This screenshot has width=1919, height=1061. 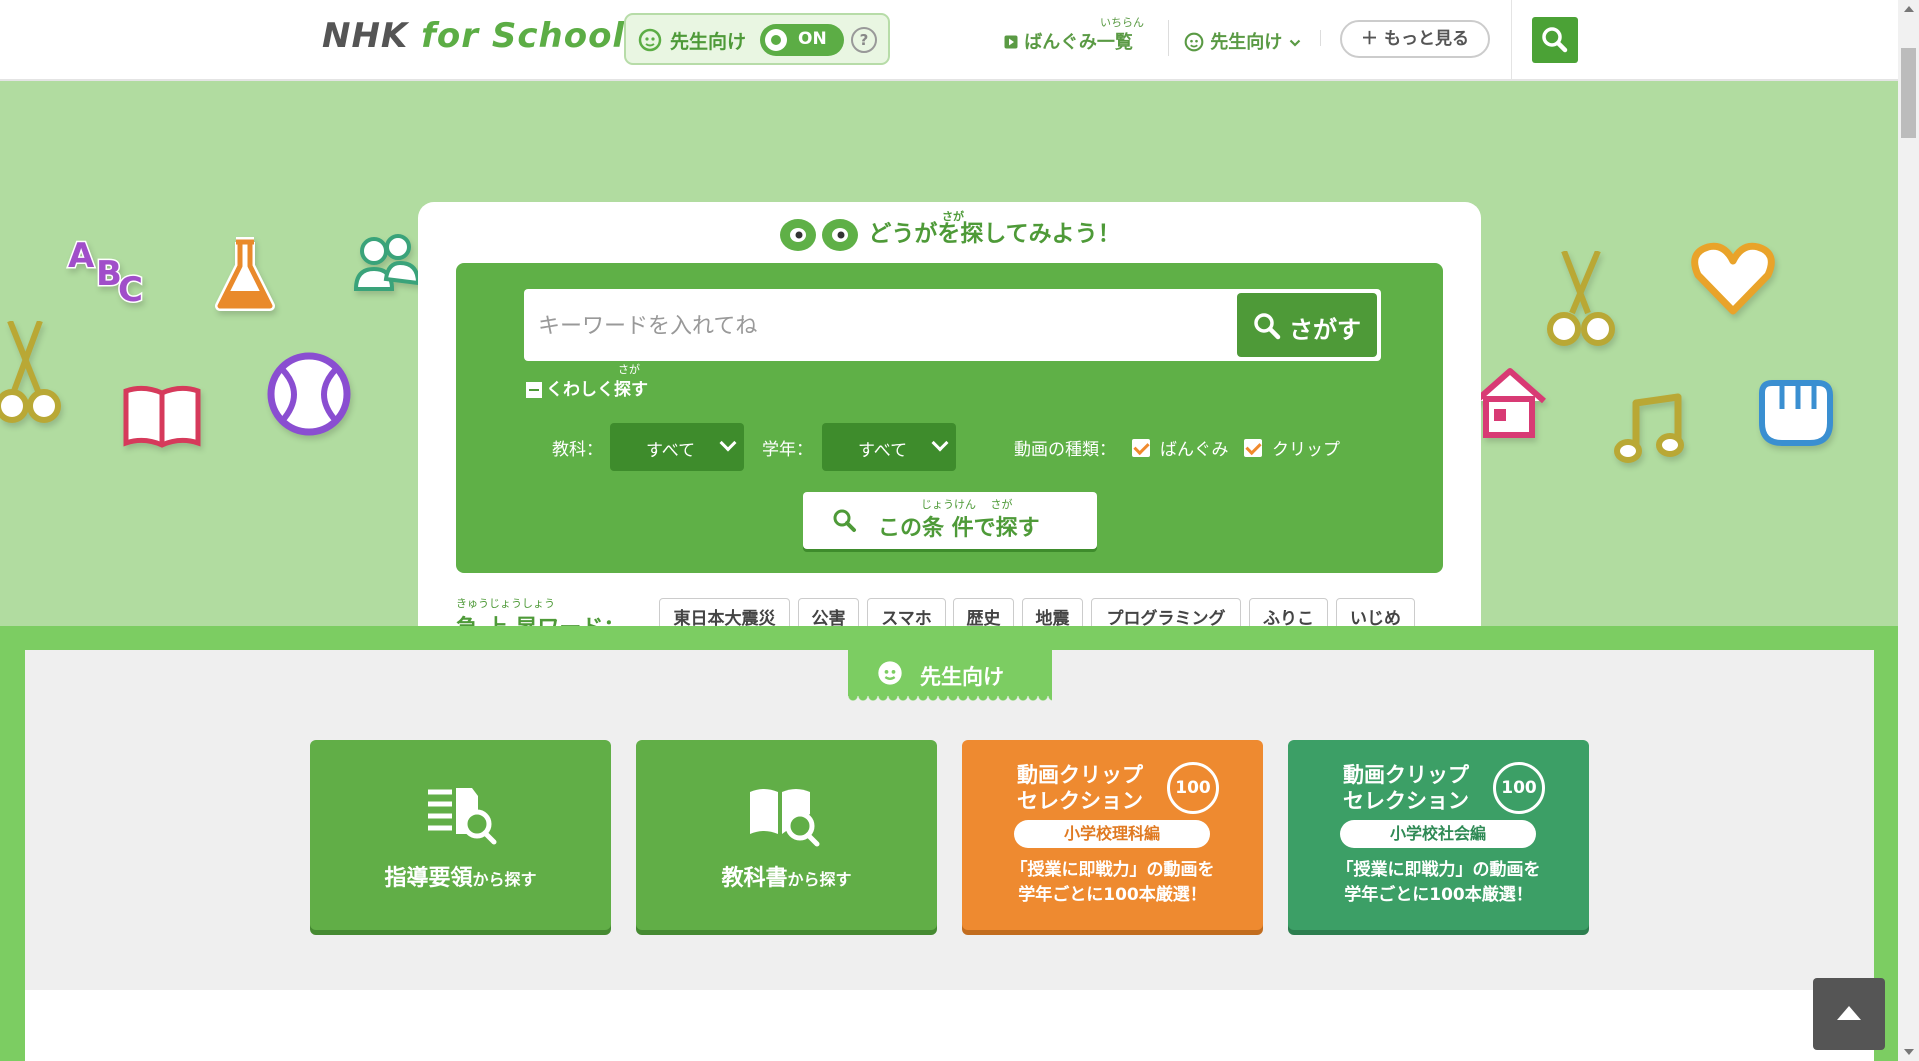 I want to click on nav-program-list-label: ばんぐみ一覧, so click(x=1078, y=42).